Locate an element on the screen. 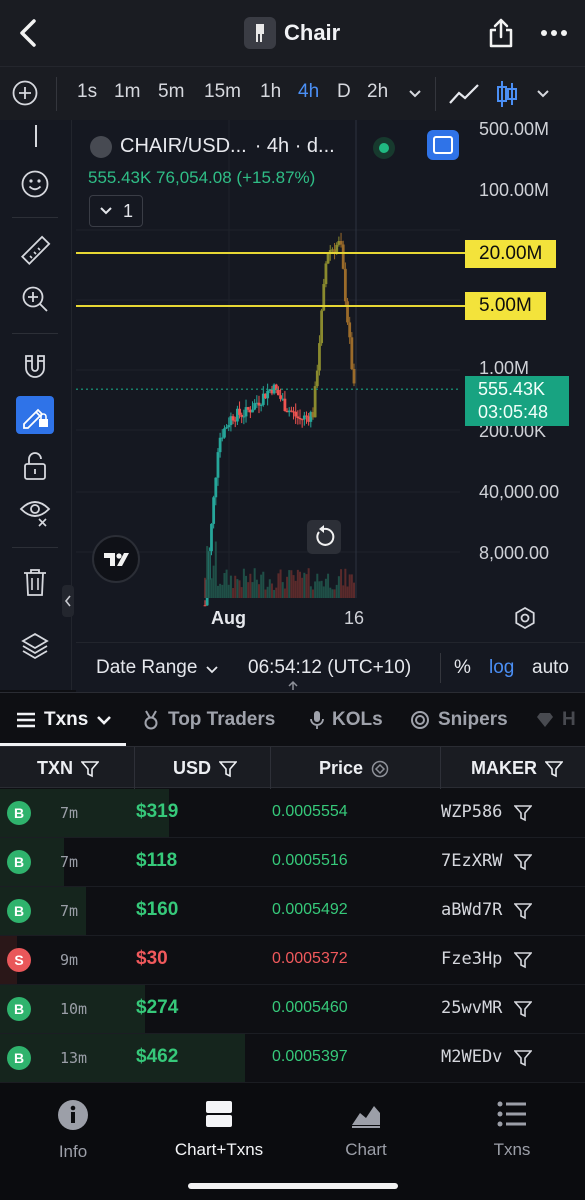 This screenshot has width=585, height=1200. table-row: B 13m $462 0.0005397 M2WEDv is located at coordinates (292, 1058).